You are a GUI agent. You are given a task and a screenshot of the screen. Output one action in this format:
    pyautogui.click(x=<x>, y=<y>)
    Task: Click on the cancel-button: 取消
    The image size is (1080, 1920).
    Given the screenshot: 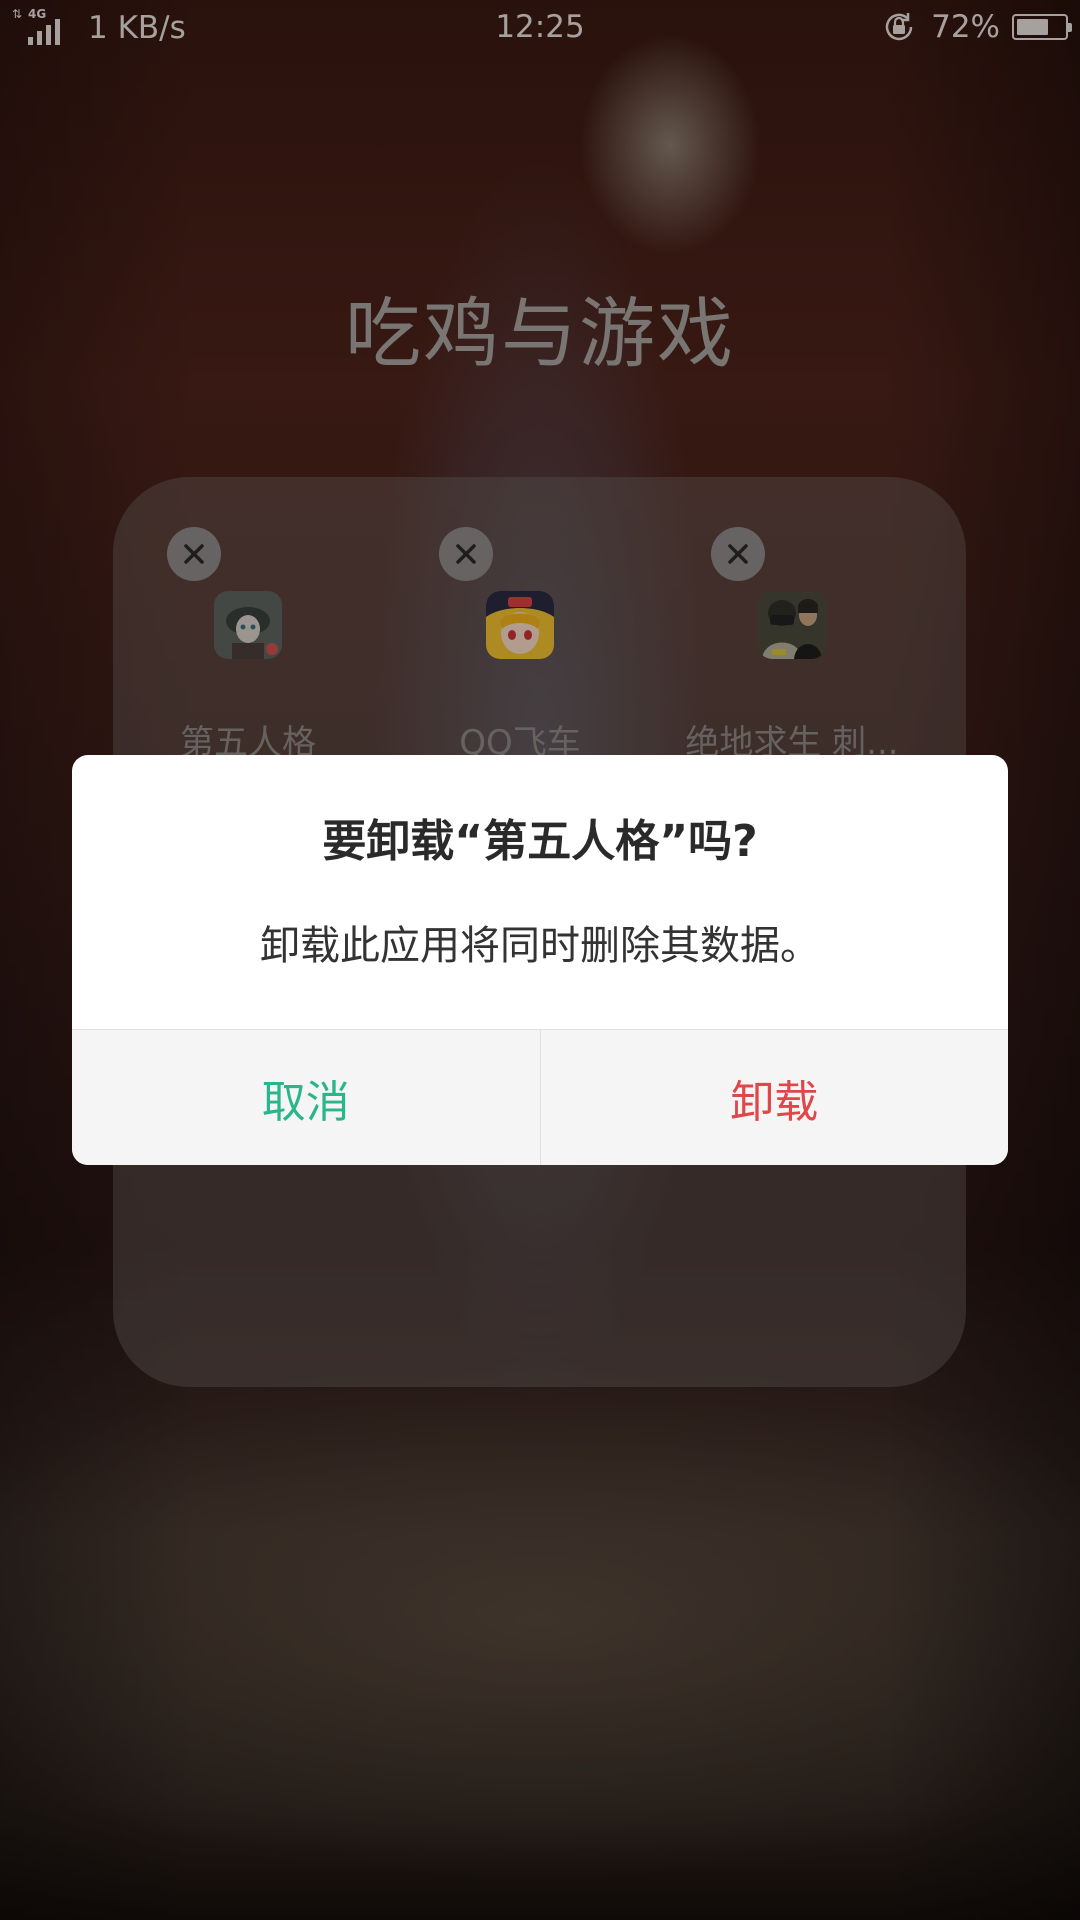 What is the action you would take?
    pyautogui.click(x=306, y=1097)
    